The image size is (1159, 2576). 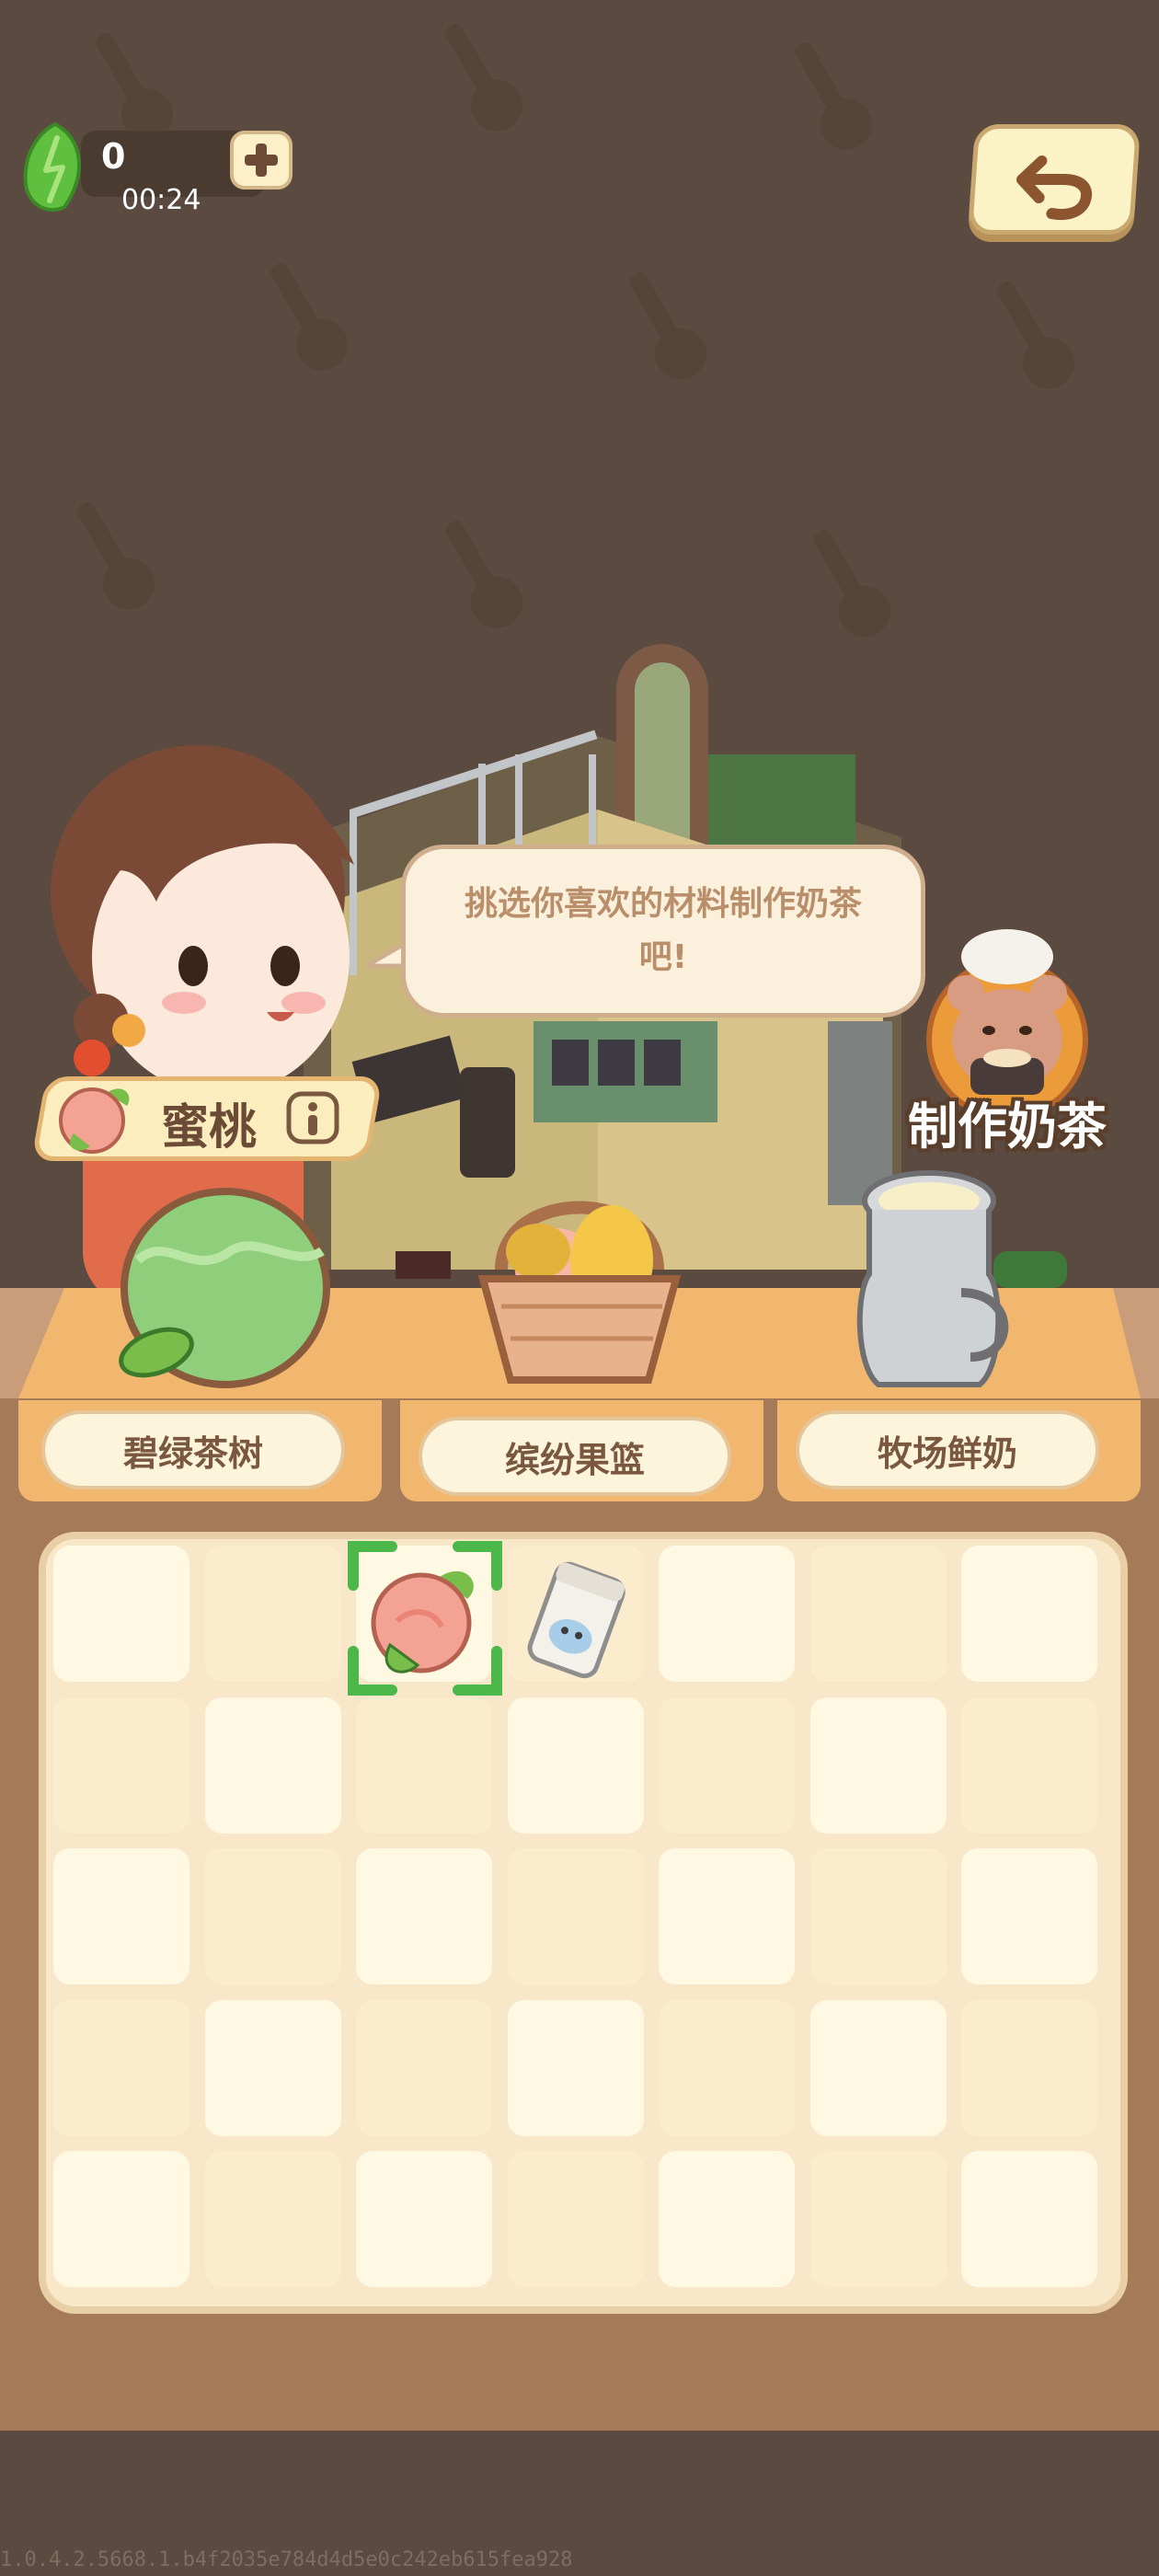 What do you see at coordinates (579, 1283) in the screenshot?
I see `fruit-basket-icon` at bounding box center [579, 1283].